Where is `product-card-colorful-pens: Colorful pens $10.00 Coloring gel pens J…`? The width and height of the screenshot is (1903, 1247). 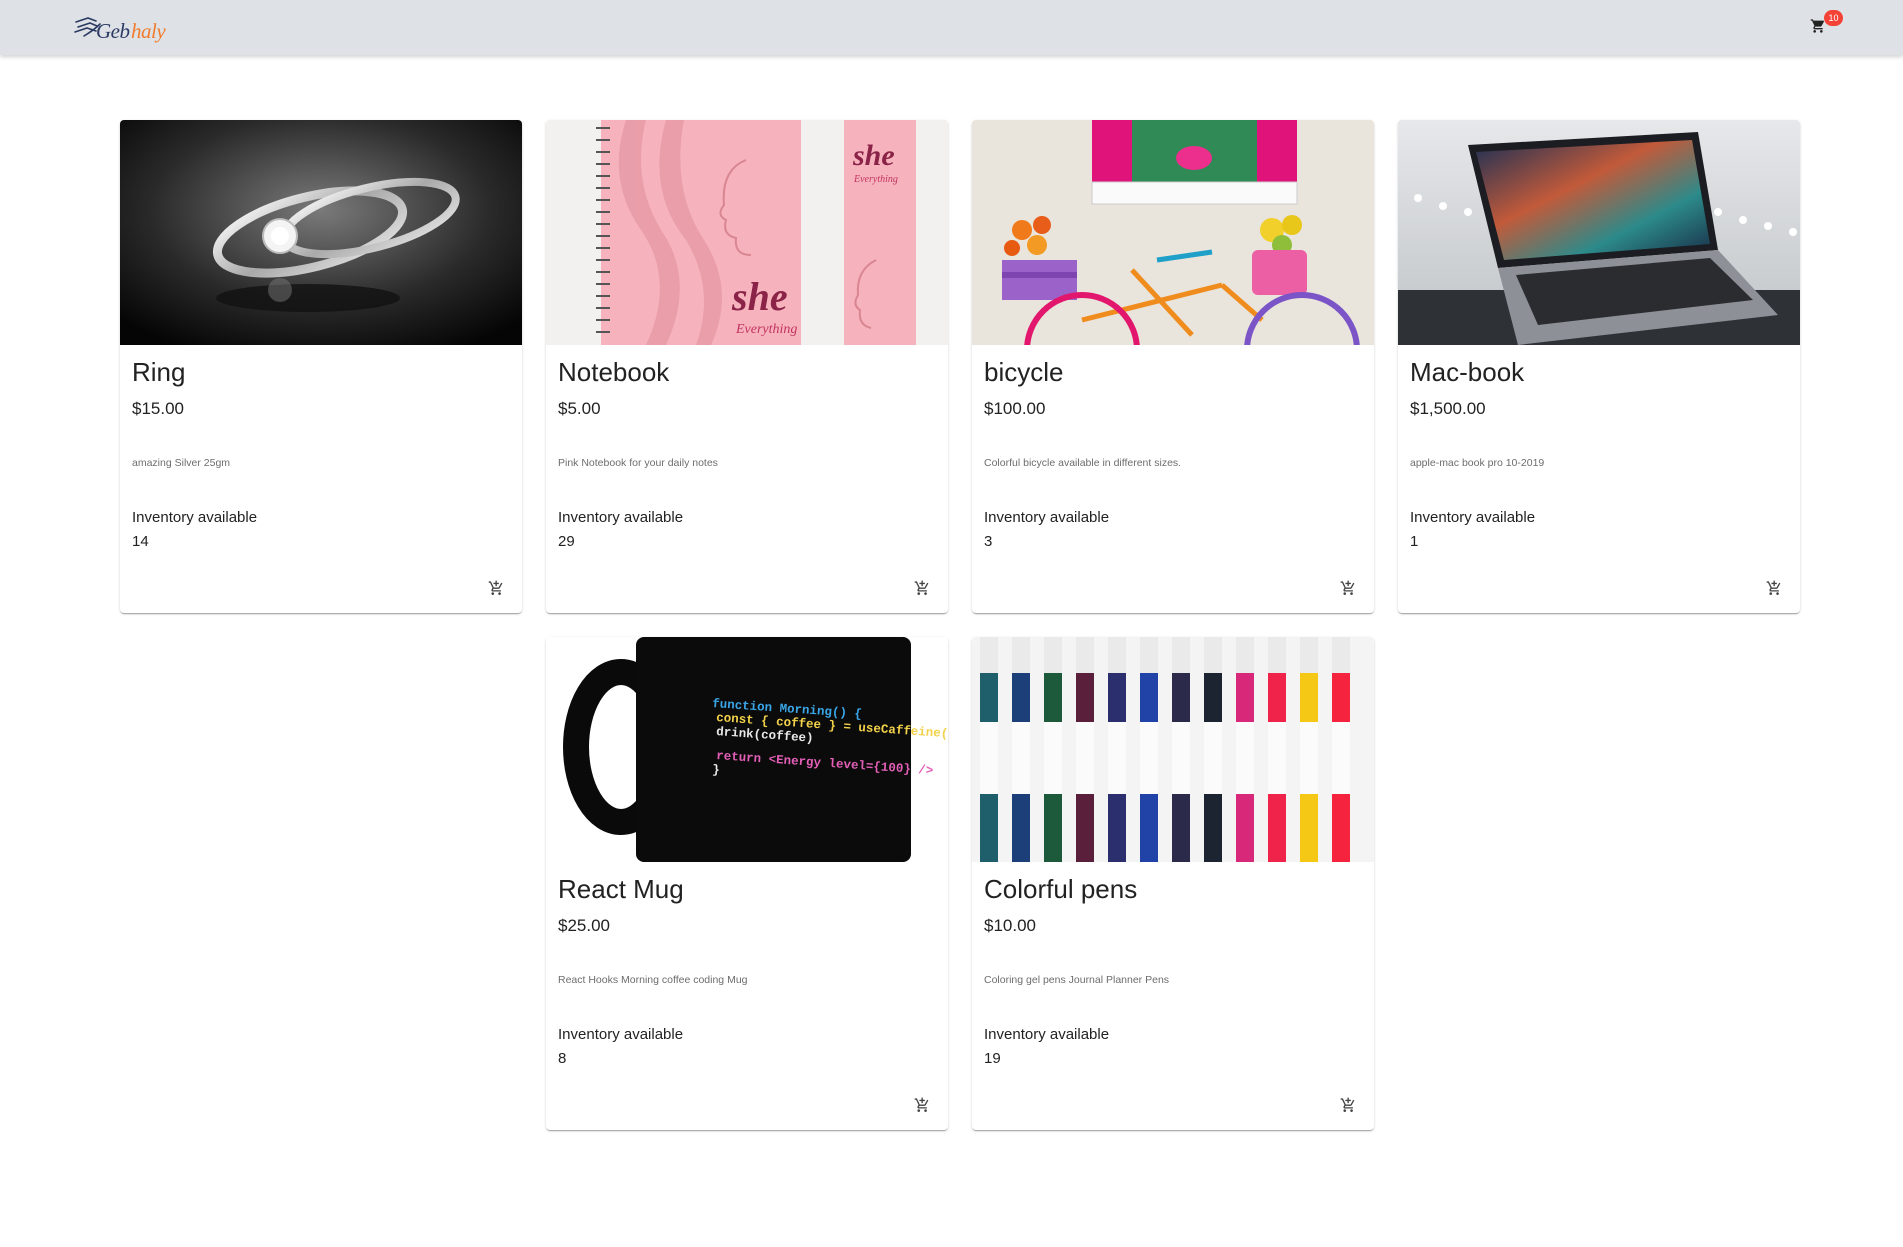 product-card-colorful-pens: Colorful pens $10.00 Coloring gel pens J… is located at coordinates (1173, 883).